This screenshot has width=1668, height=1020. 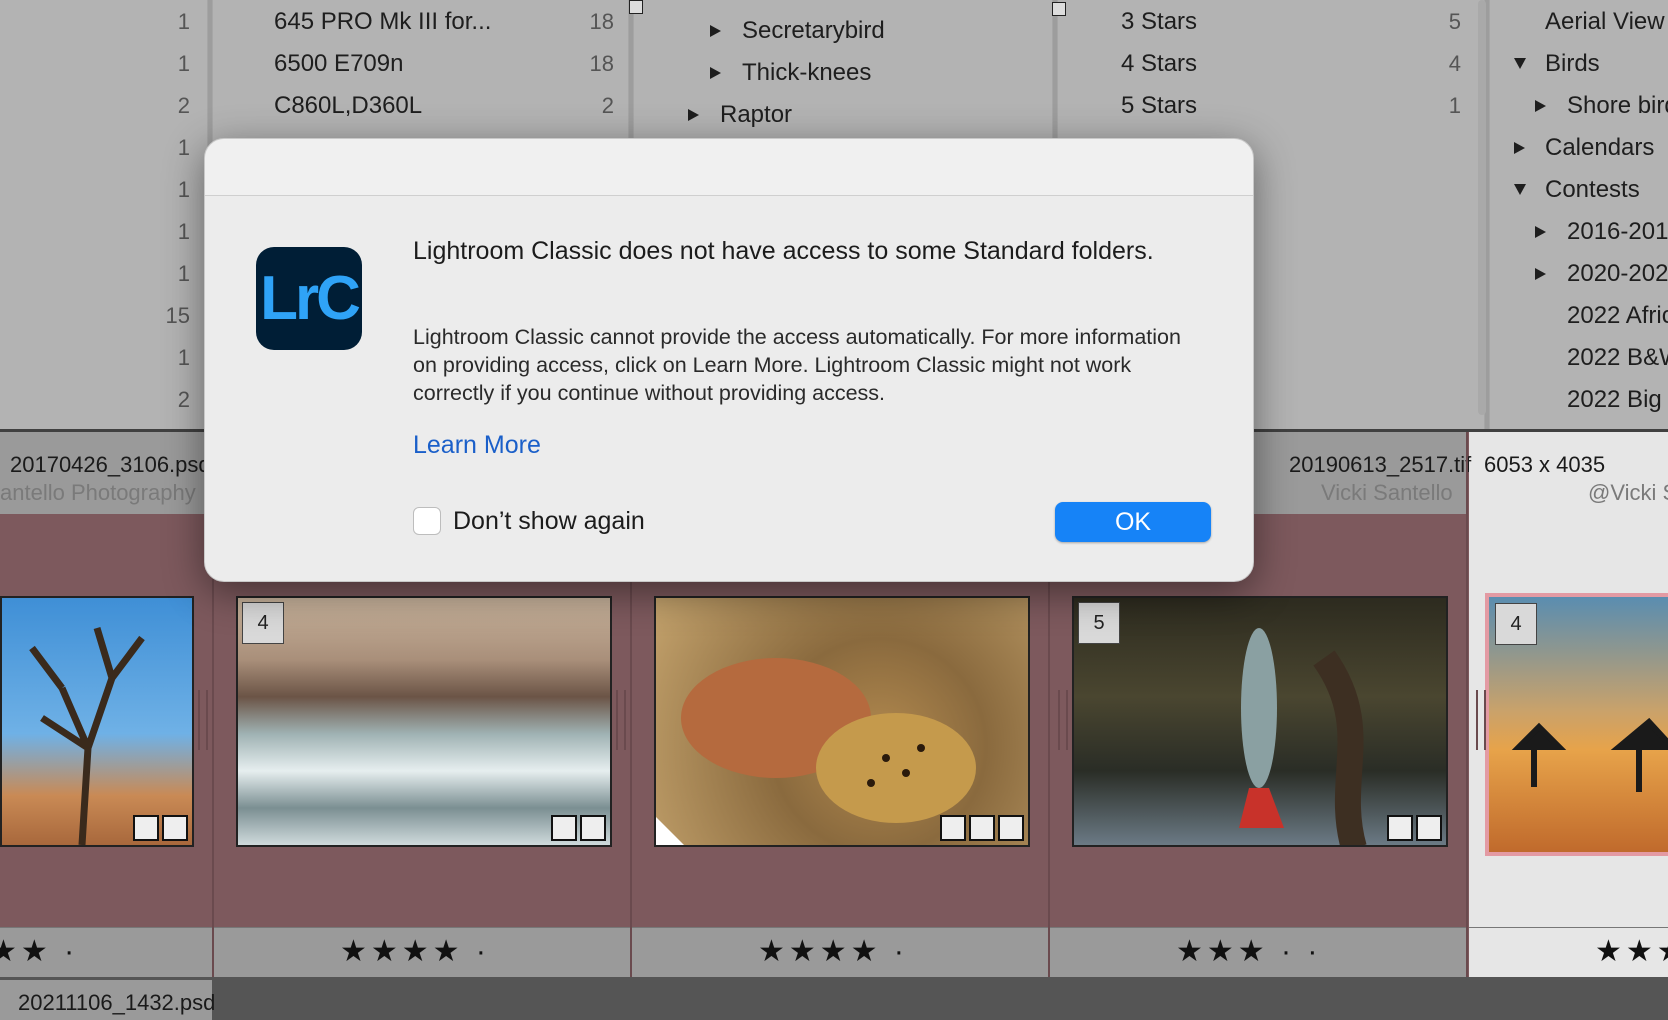 What do you see at coordinates (1617, 106) in the screenshot?
I see `filter-item-collection: Shore bird` at bounding box center [1617, 106].